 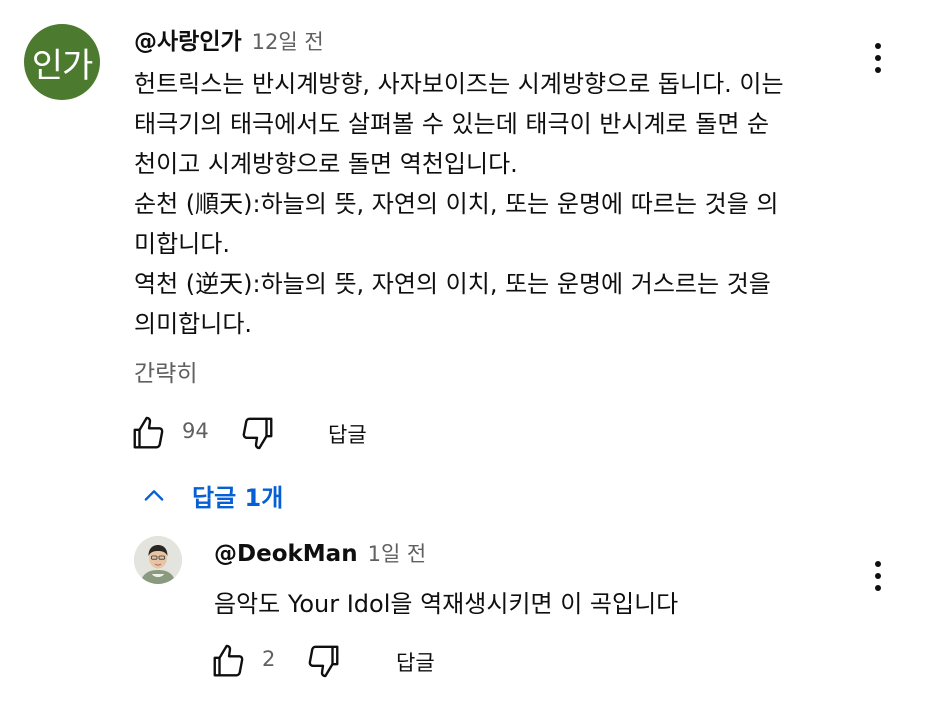 I want to click on comment-line: 순천 (順天):하늘의 뜻, 자연의 이치, 또는 운명에 따르는 것을 의, so click(x=456, y=204).